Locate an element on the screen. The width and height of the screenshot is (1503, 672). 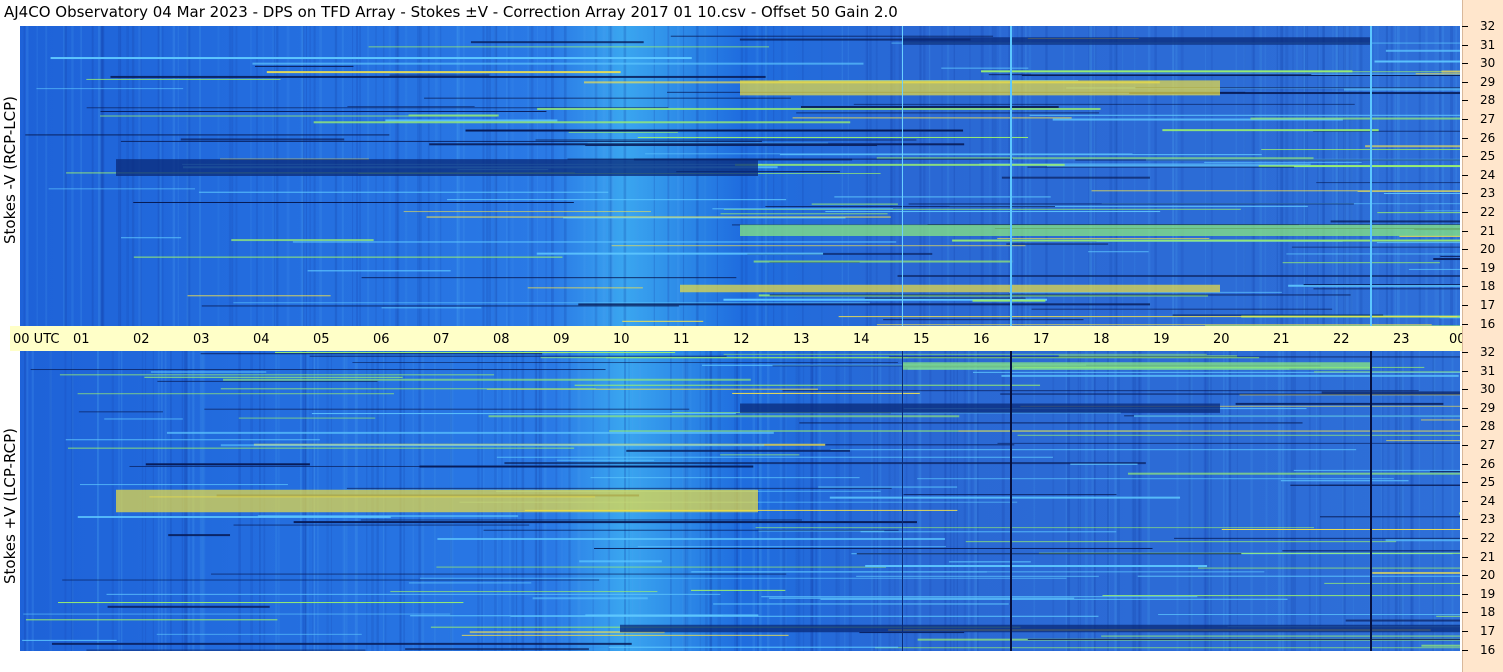
frequency-tick-label: 20 is located at coordinates (1488, 575).